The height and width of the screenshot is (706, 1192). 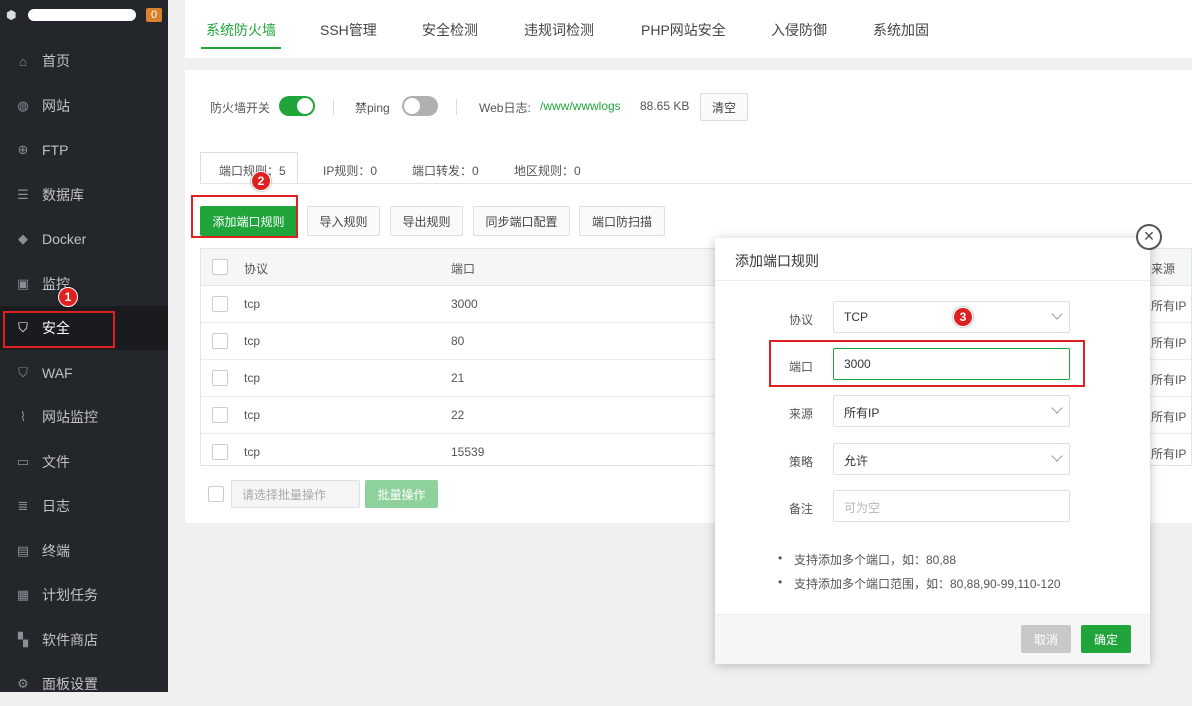 What do you see at coordinates (261, 181) in the screenshot?
I see `step-marker-2: 2` at bounding box center [261, 181].